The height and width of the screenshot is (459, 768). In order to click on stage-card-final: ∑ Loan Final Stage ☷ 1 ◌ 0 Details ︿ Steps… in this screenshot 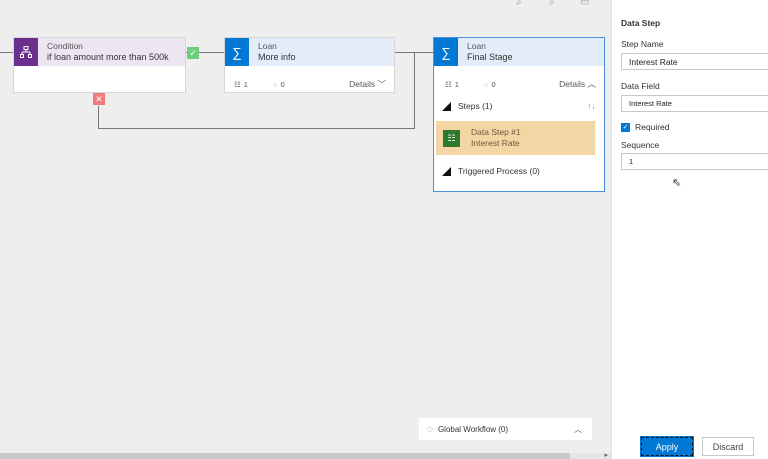, I will do `click(519, 114)`.